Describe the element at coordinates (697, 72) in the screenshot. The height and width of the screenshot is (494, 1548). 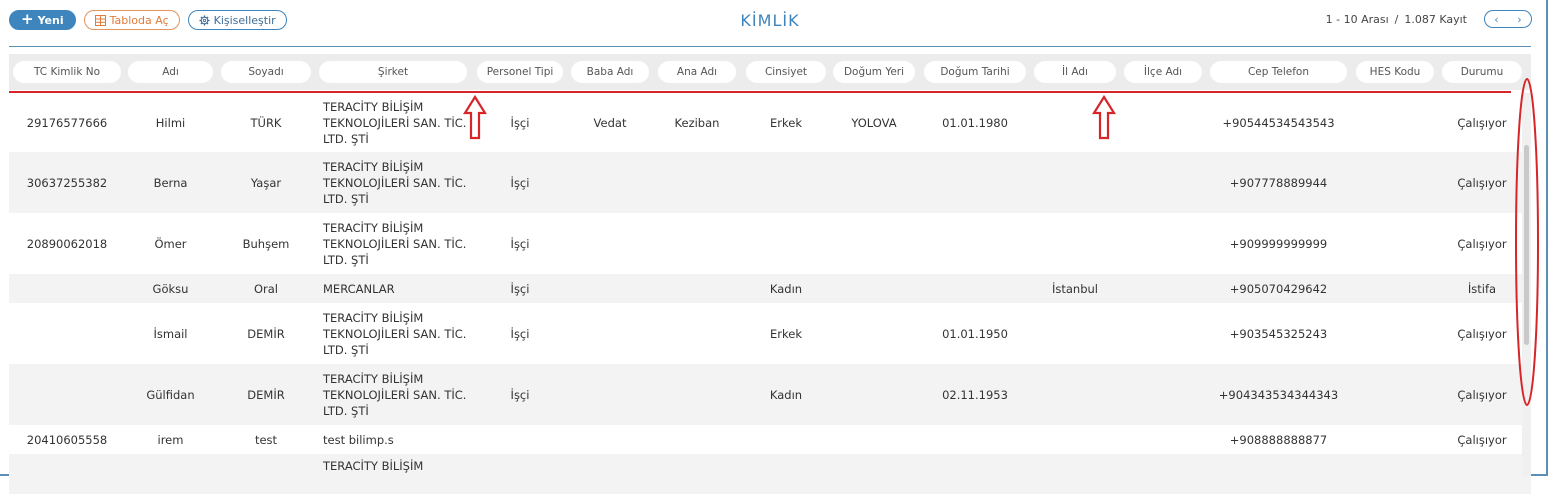
I see `column-header-ana-adi: Ana Adı` at that location.